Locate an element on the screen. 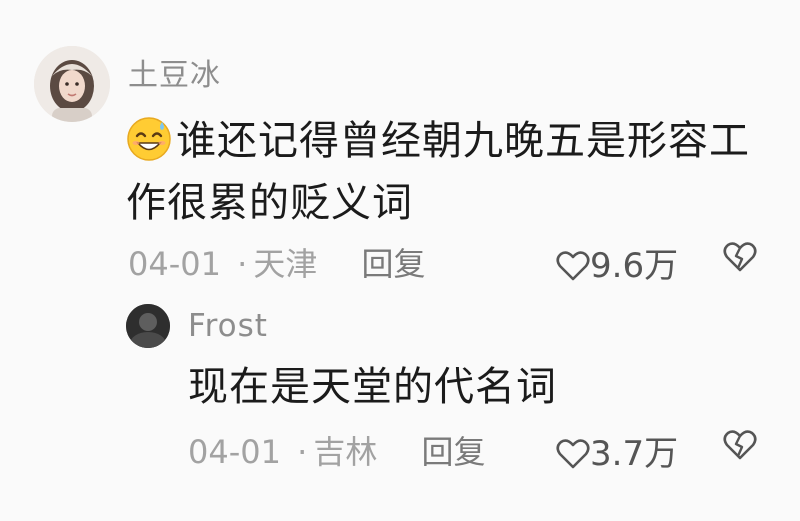 Image resolution: width=800 pixels, height=521 pixels. reply-username: Frost is located at coordinates (228, 326).